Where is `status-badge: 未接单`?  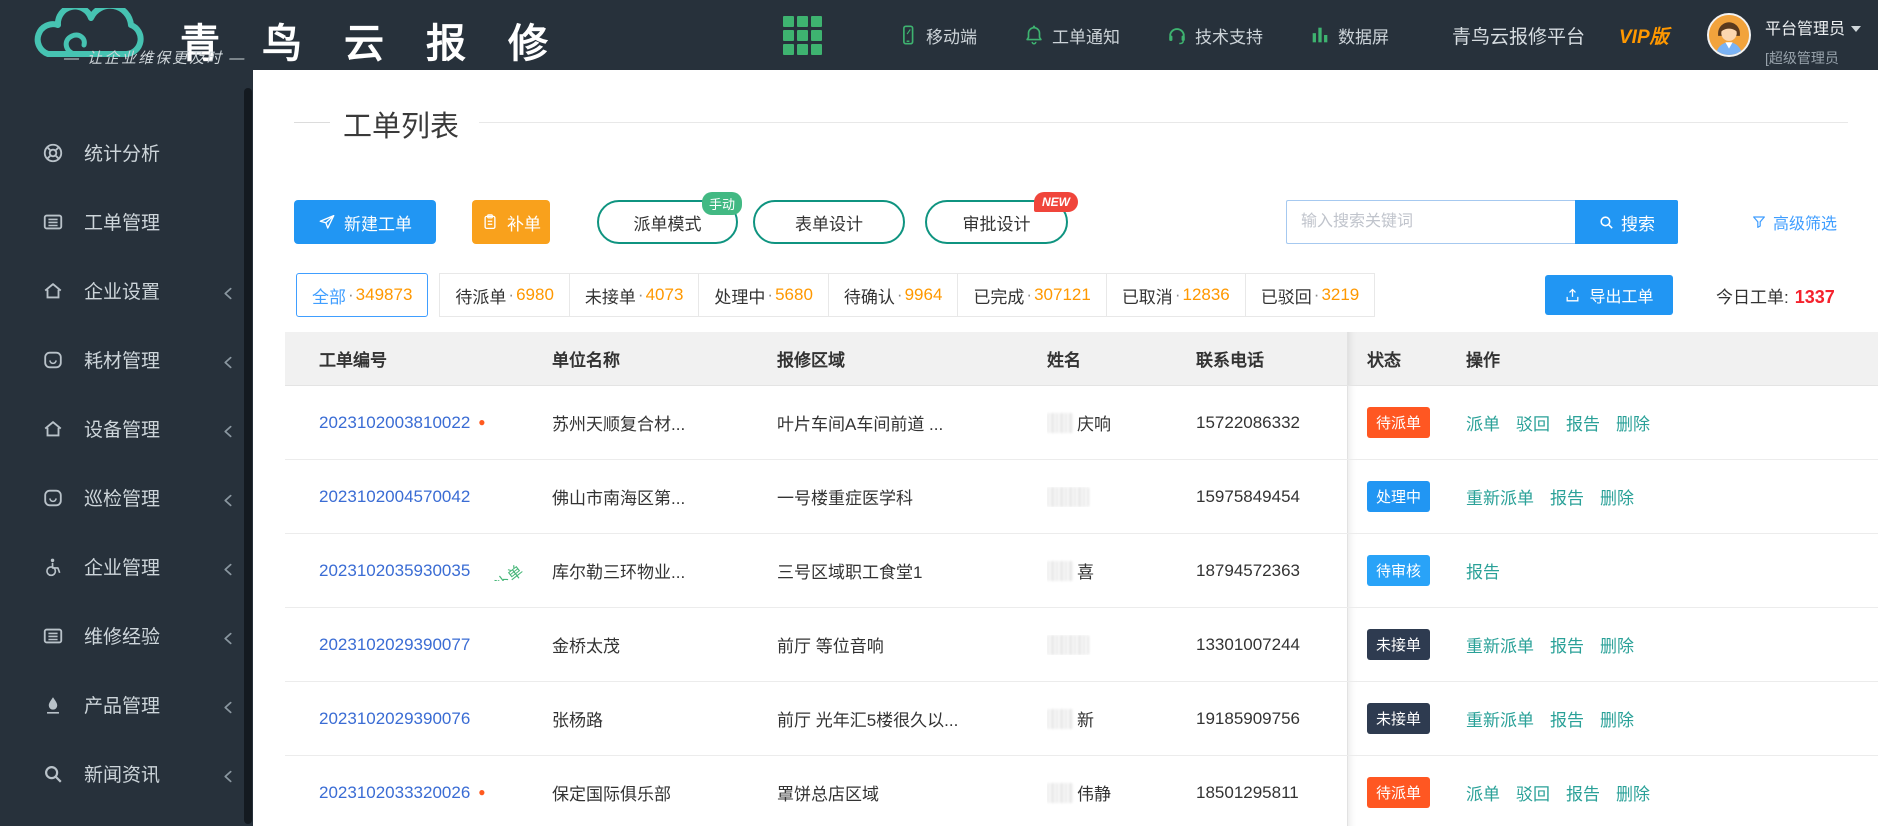 status-badge: 未接单 is located at coordinates (1399, 644).